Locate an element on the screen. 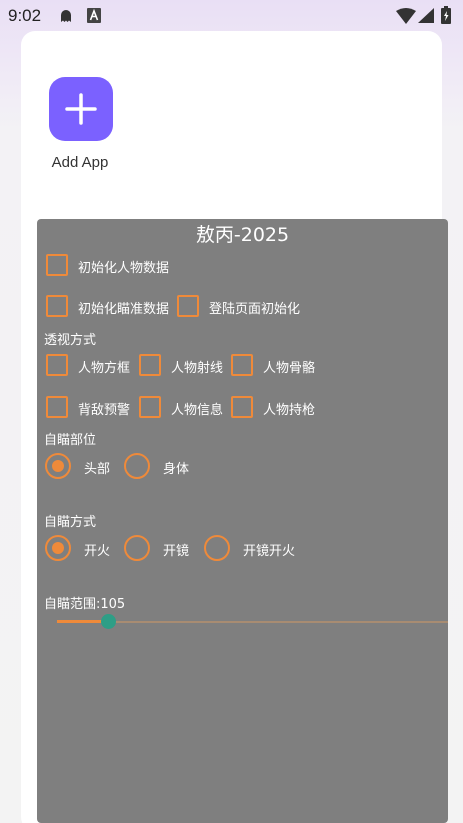 The image size is (463, 823). esp-back-warning-checkbox is located at coordinates (57, 407).